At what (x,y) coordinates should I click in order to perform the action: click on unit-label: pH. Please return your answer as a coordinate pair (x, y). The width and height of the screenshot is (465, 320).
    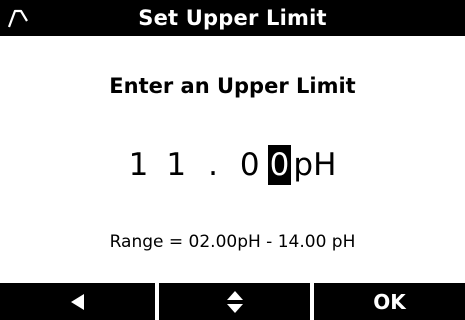
    Looking at the image, I should click on (315, 165).